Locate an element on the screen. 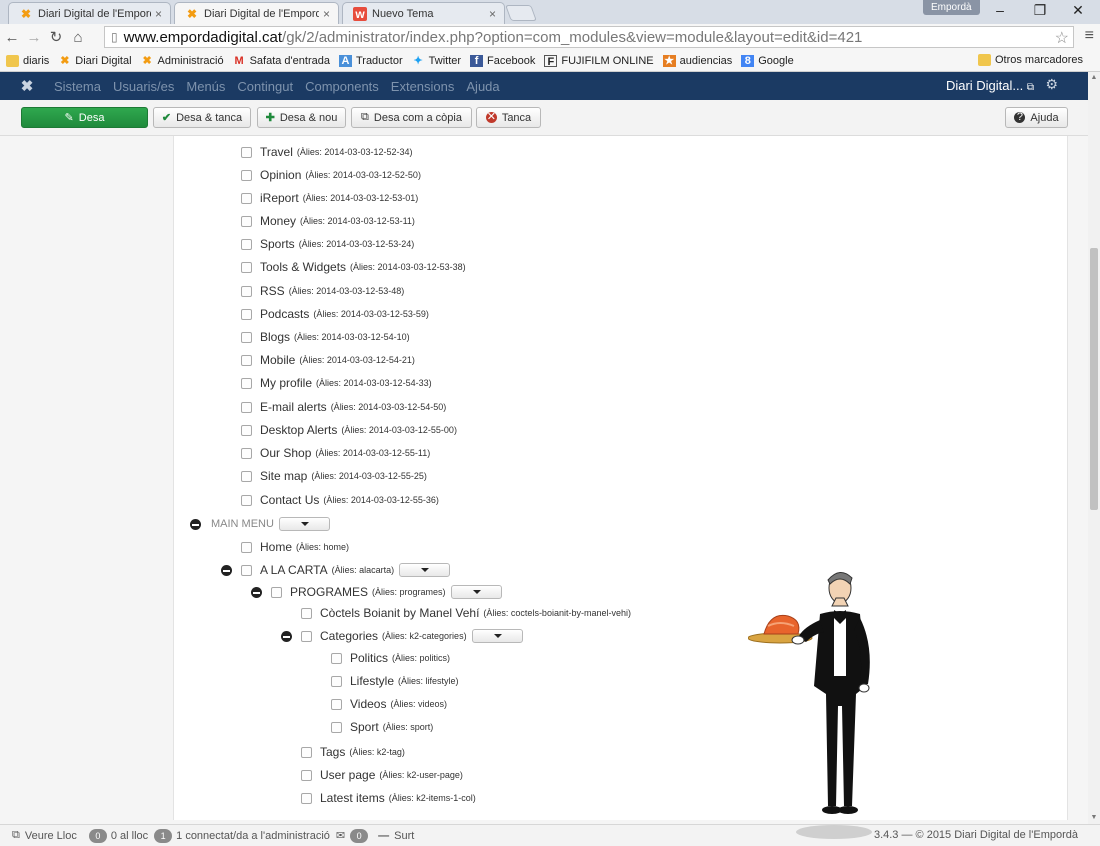  menu-item-row: Home (Àlies: home) is located at coordinates (295, 547).